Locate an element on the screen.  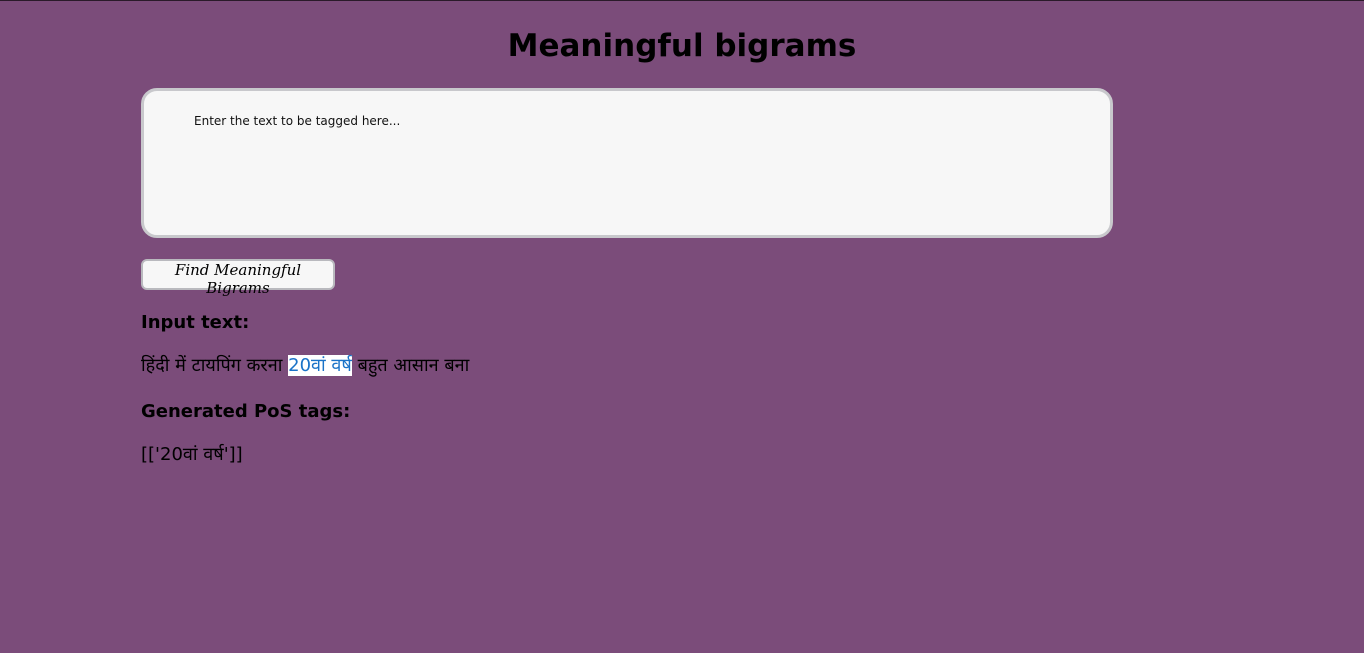
pos-tags-output: [['20वां वर्ष']] is located at coordinates (192, 454).